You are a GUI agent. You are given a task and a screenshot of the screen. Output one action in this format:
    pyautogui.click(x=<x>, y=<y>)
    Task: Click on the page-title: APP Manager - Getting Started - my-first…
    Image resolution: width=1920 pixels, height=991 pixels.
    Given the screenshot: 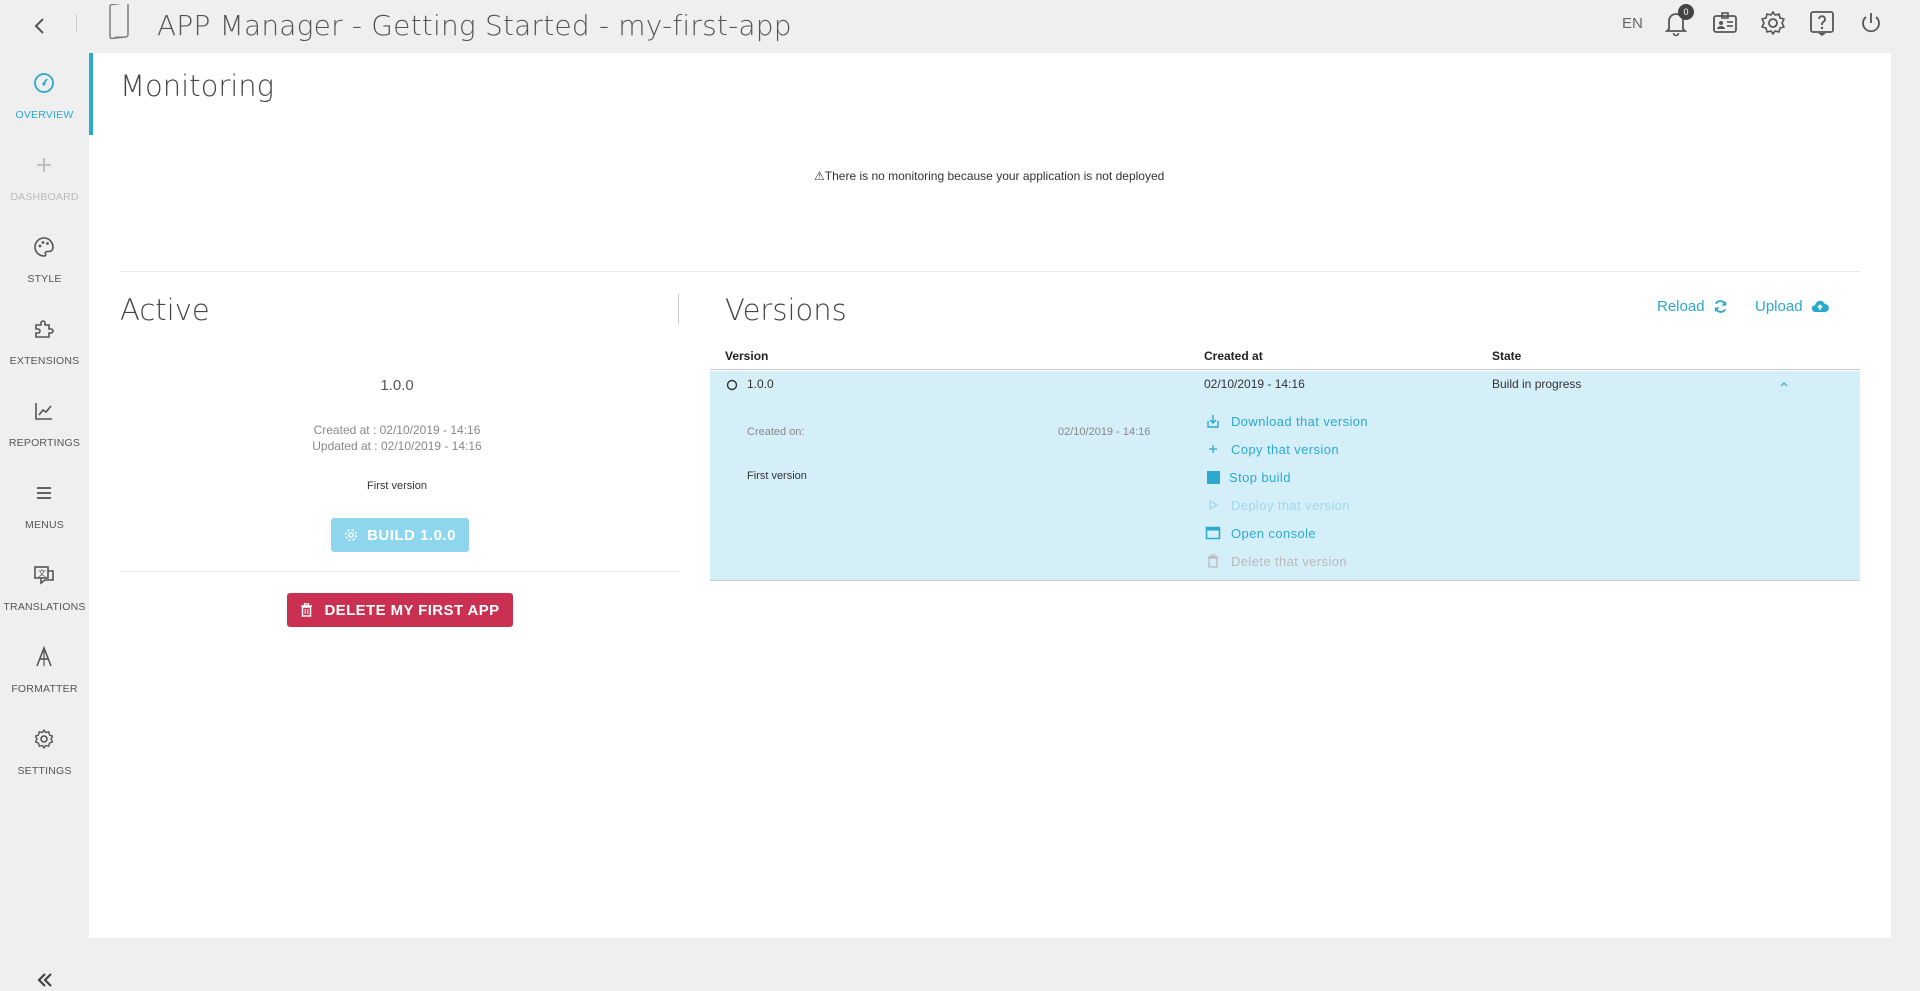 What is the action you would take?
    pyautogui.click(x=474, y=25)
    